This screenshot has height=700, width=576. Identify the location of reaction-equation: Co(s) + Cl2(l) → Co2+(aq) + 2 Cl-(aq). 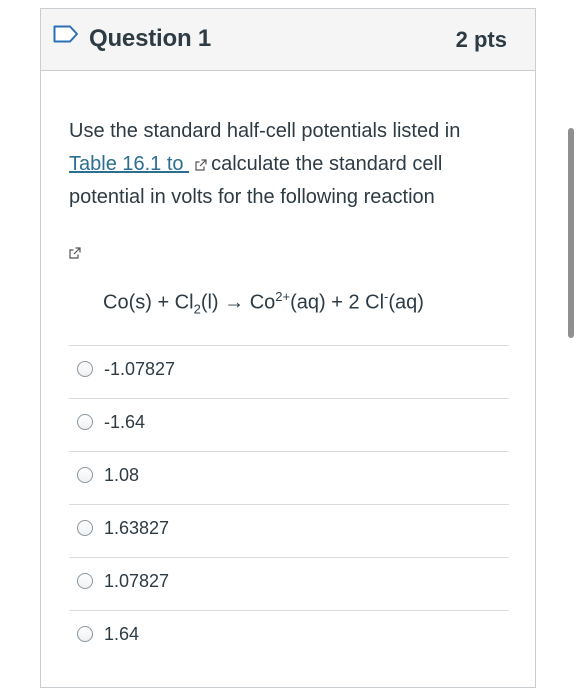
(263, 303).